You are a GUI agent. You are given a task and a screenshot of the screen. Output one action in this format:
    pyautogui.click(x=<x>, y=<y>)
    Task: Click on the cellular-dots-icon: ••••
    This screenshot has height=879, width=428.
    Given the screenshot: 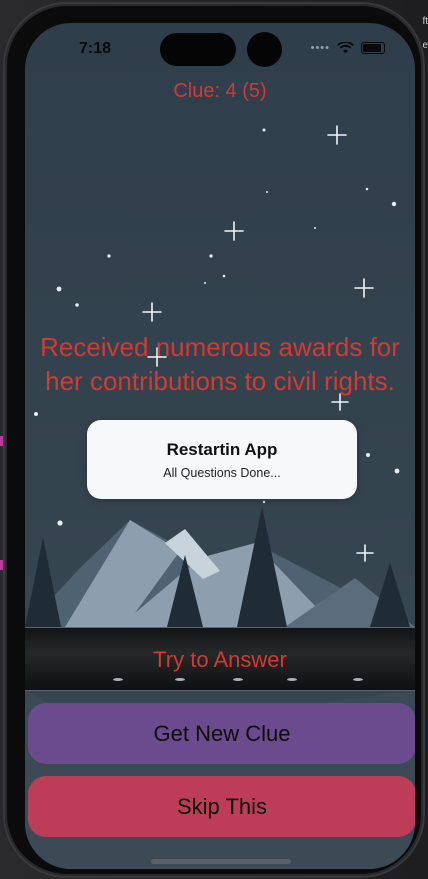 What is the action you would take?
    pyautogui.click(x=320, y=48)
    